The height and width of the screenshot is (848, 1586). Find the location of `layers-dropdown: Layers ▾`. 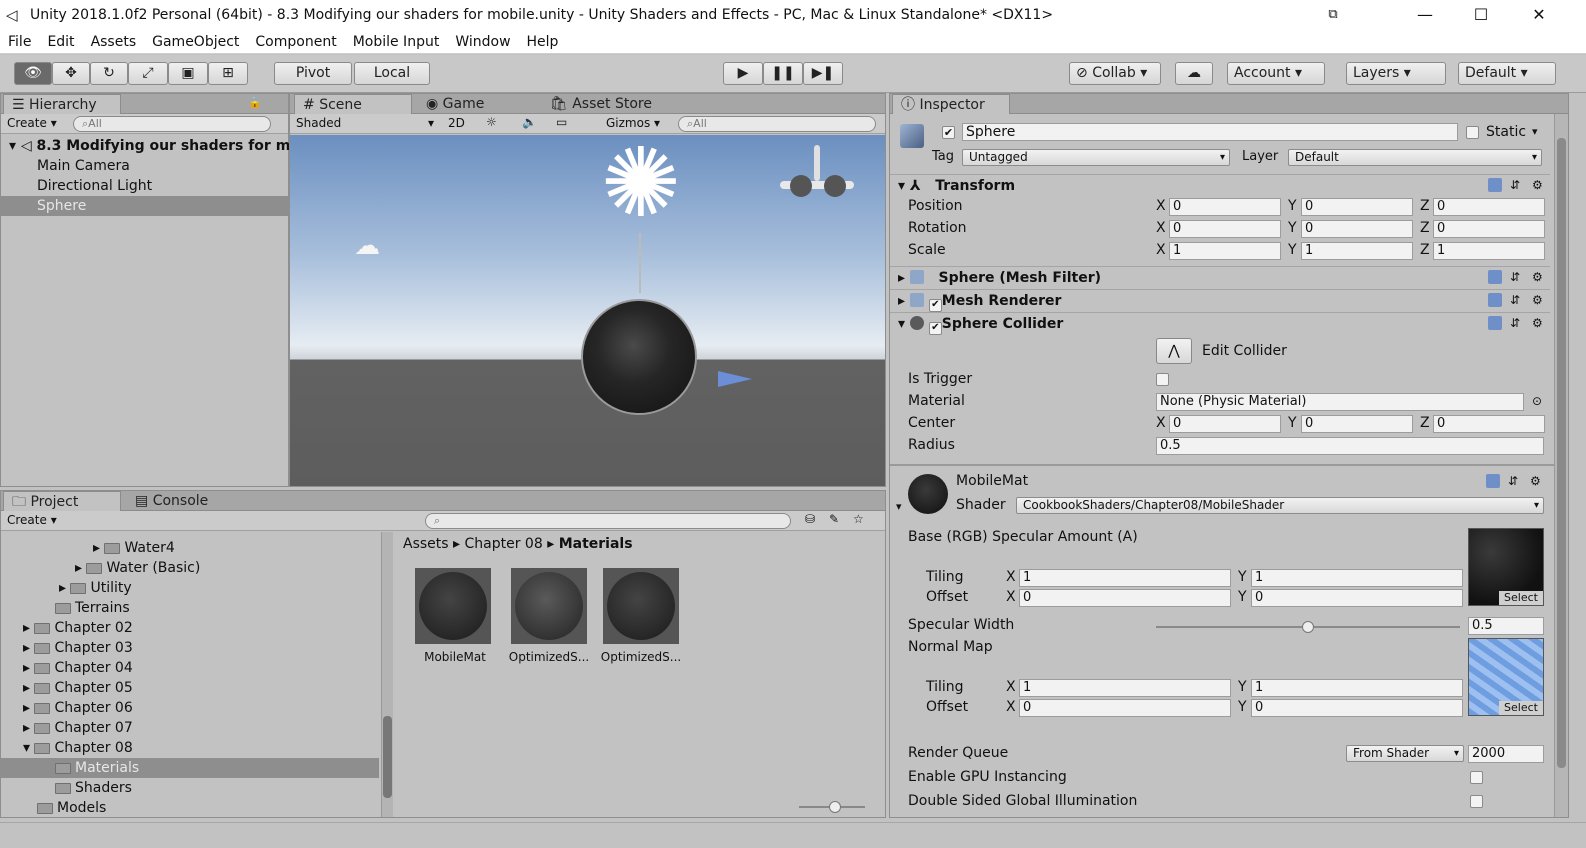

layers-dropdown: Layers ▾ is located at coordinates (1396, 73).